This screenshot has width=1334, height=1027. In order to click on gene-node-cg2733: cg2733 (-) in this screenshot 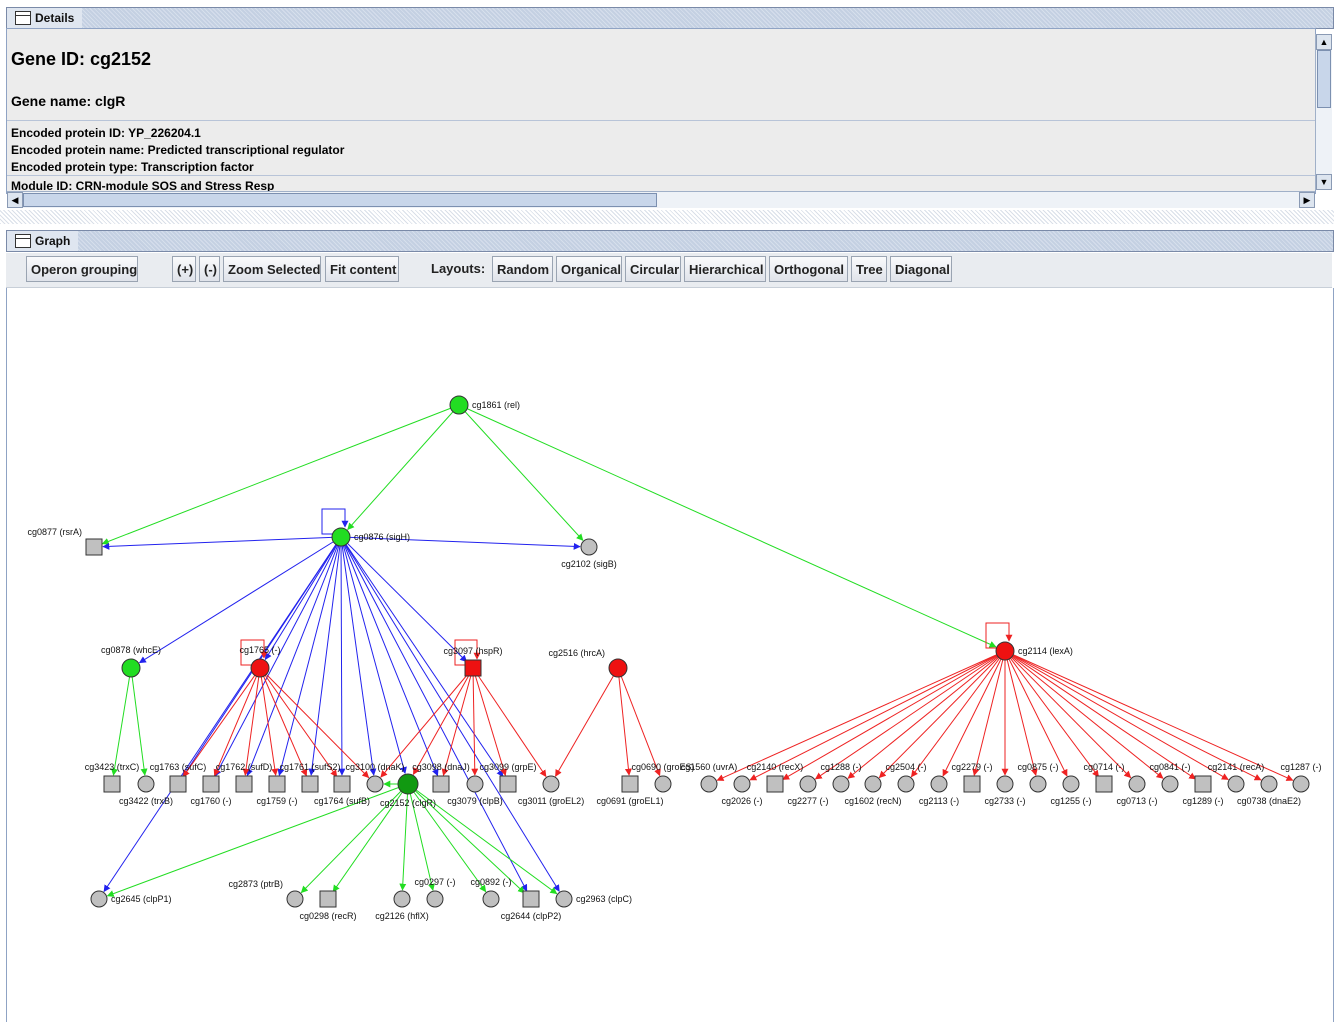, I will do `click(1005, 790)`.